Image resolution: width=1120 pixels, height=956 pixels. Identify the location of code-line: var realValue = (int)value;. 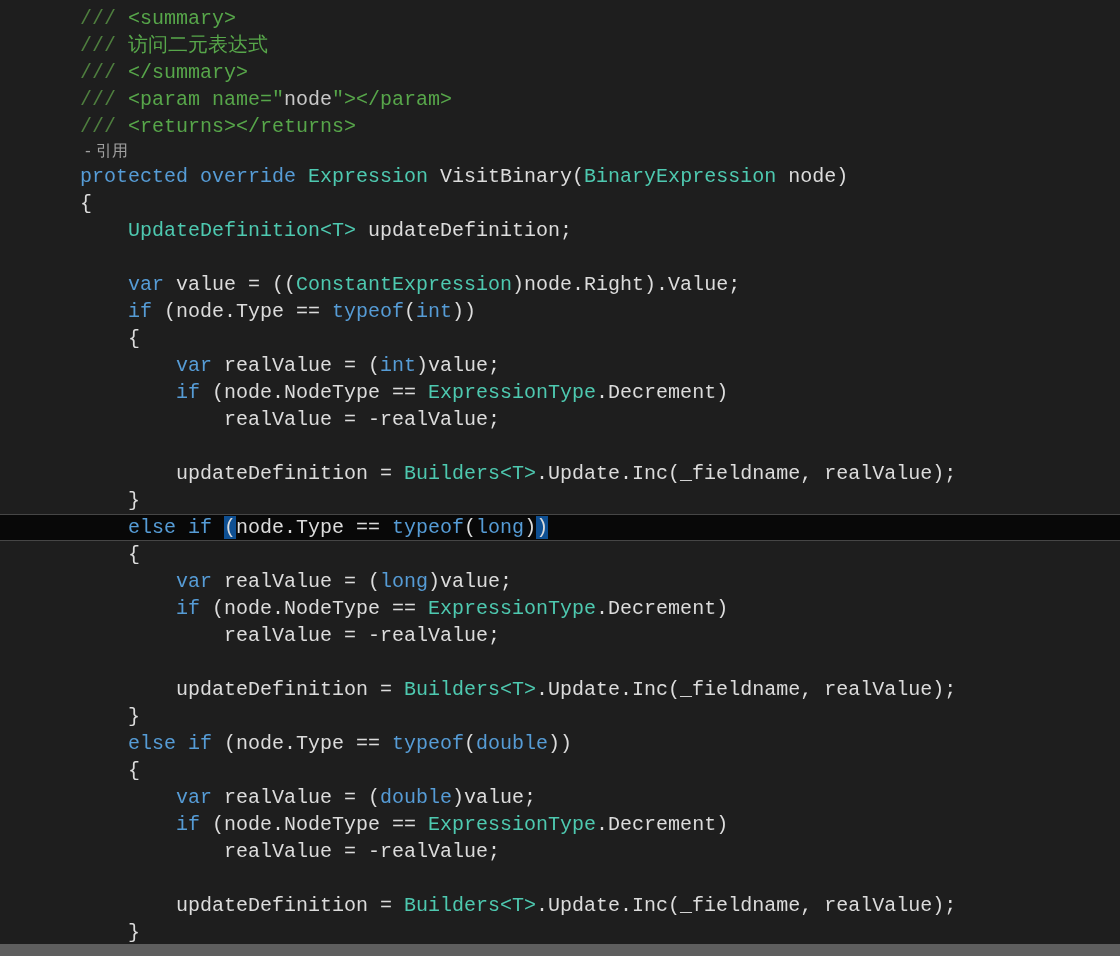
(338, 366).